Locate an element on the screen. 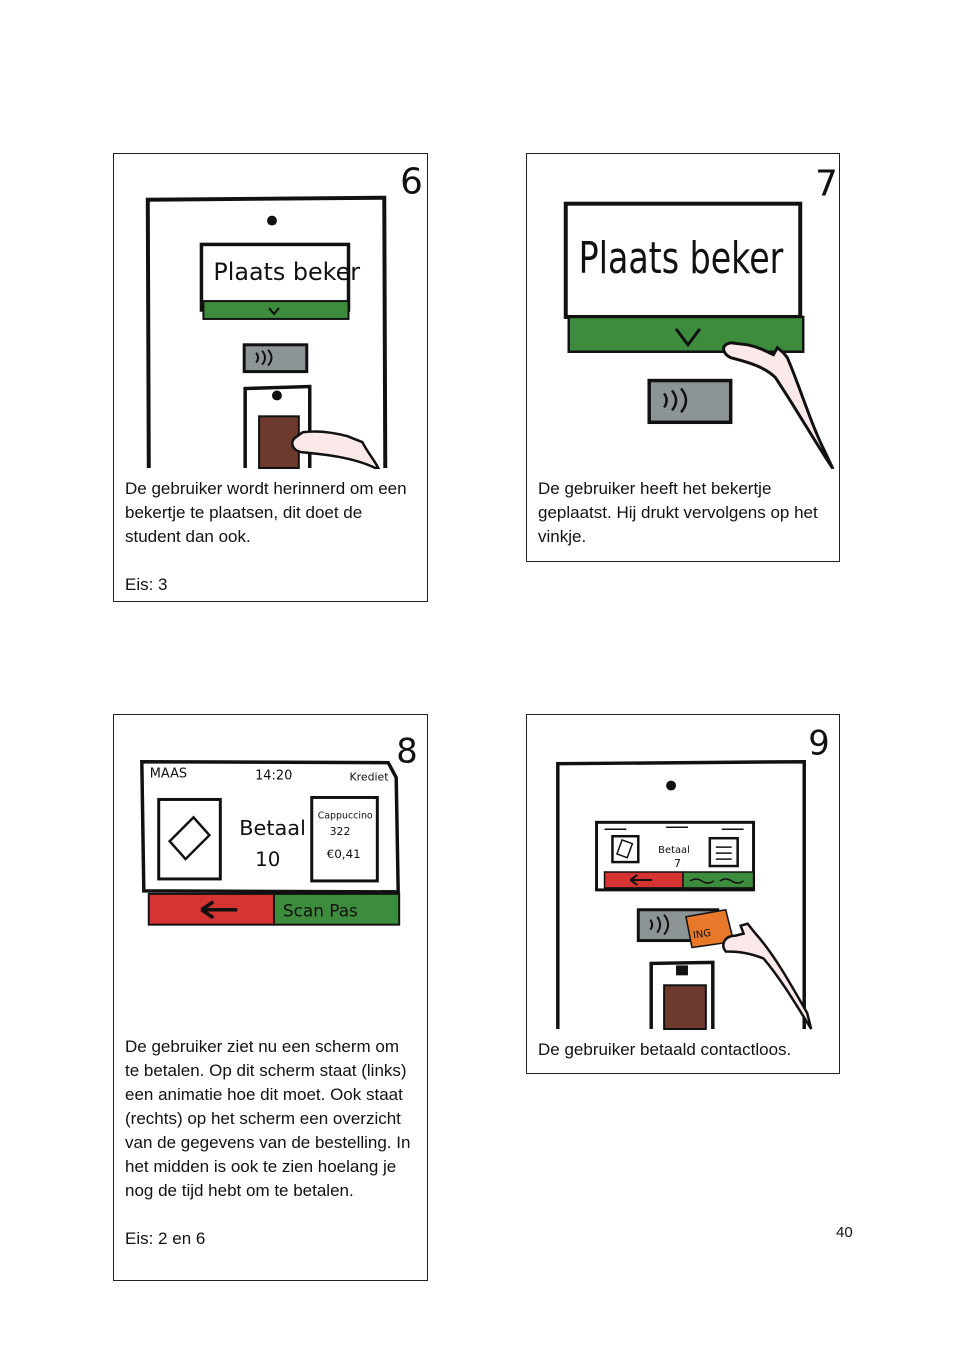  order-product: Cappuccino is located at coordinates (345, 815).